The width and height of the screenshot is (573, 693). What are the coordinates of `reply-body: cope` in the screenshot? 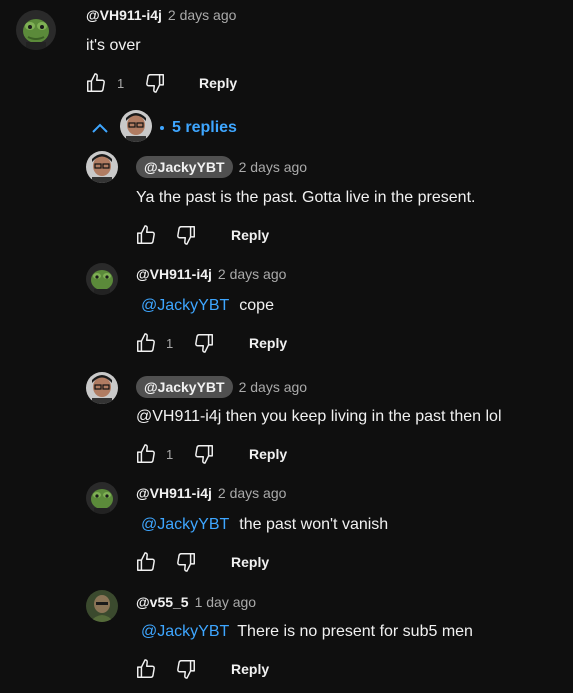 It's located at (256, 305).